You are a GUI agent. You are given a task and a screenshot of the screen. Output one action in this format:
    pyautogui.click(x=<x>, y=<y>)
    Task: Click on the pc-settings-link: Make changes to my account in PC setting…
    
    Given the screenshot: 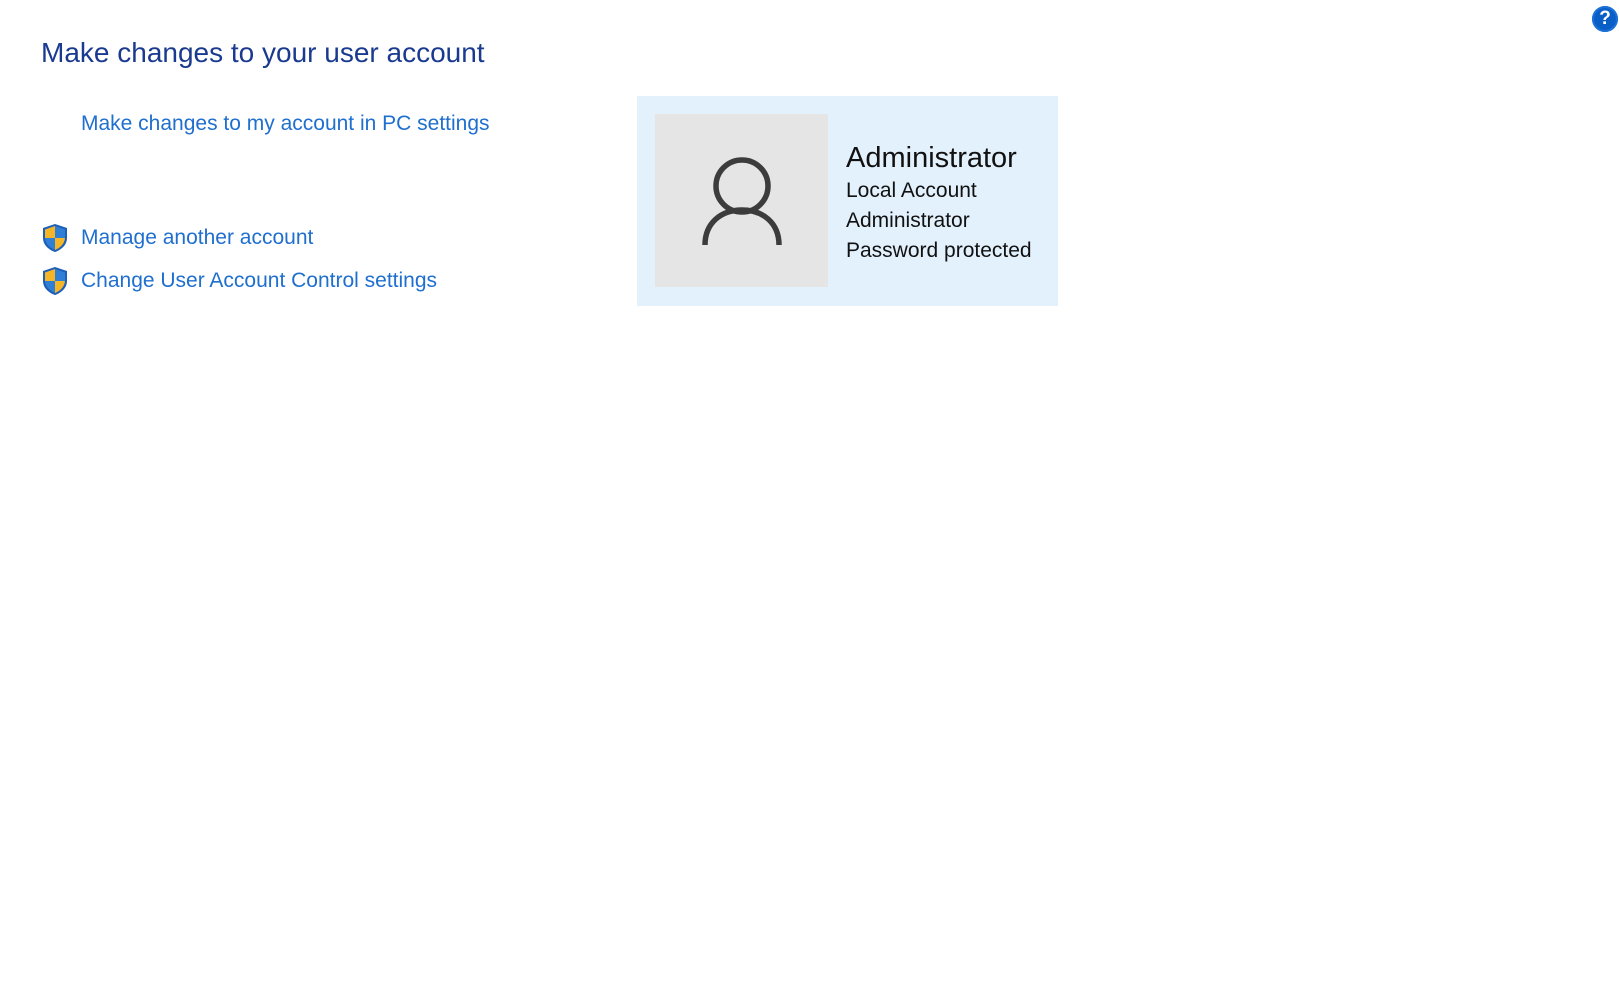 What is the action you would take?
    pyautogui.click(x=285, y=124)
    